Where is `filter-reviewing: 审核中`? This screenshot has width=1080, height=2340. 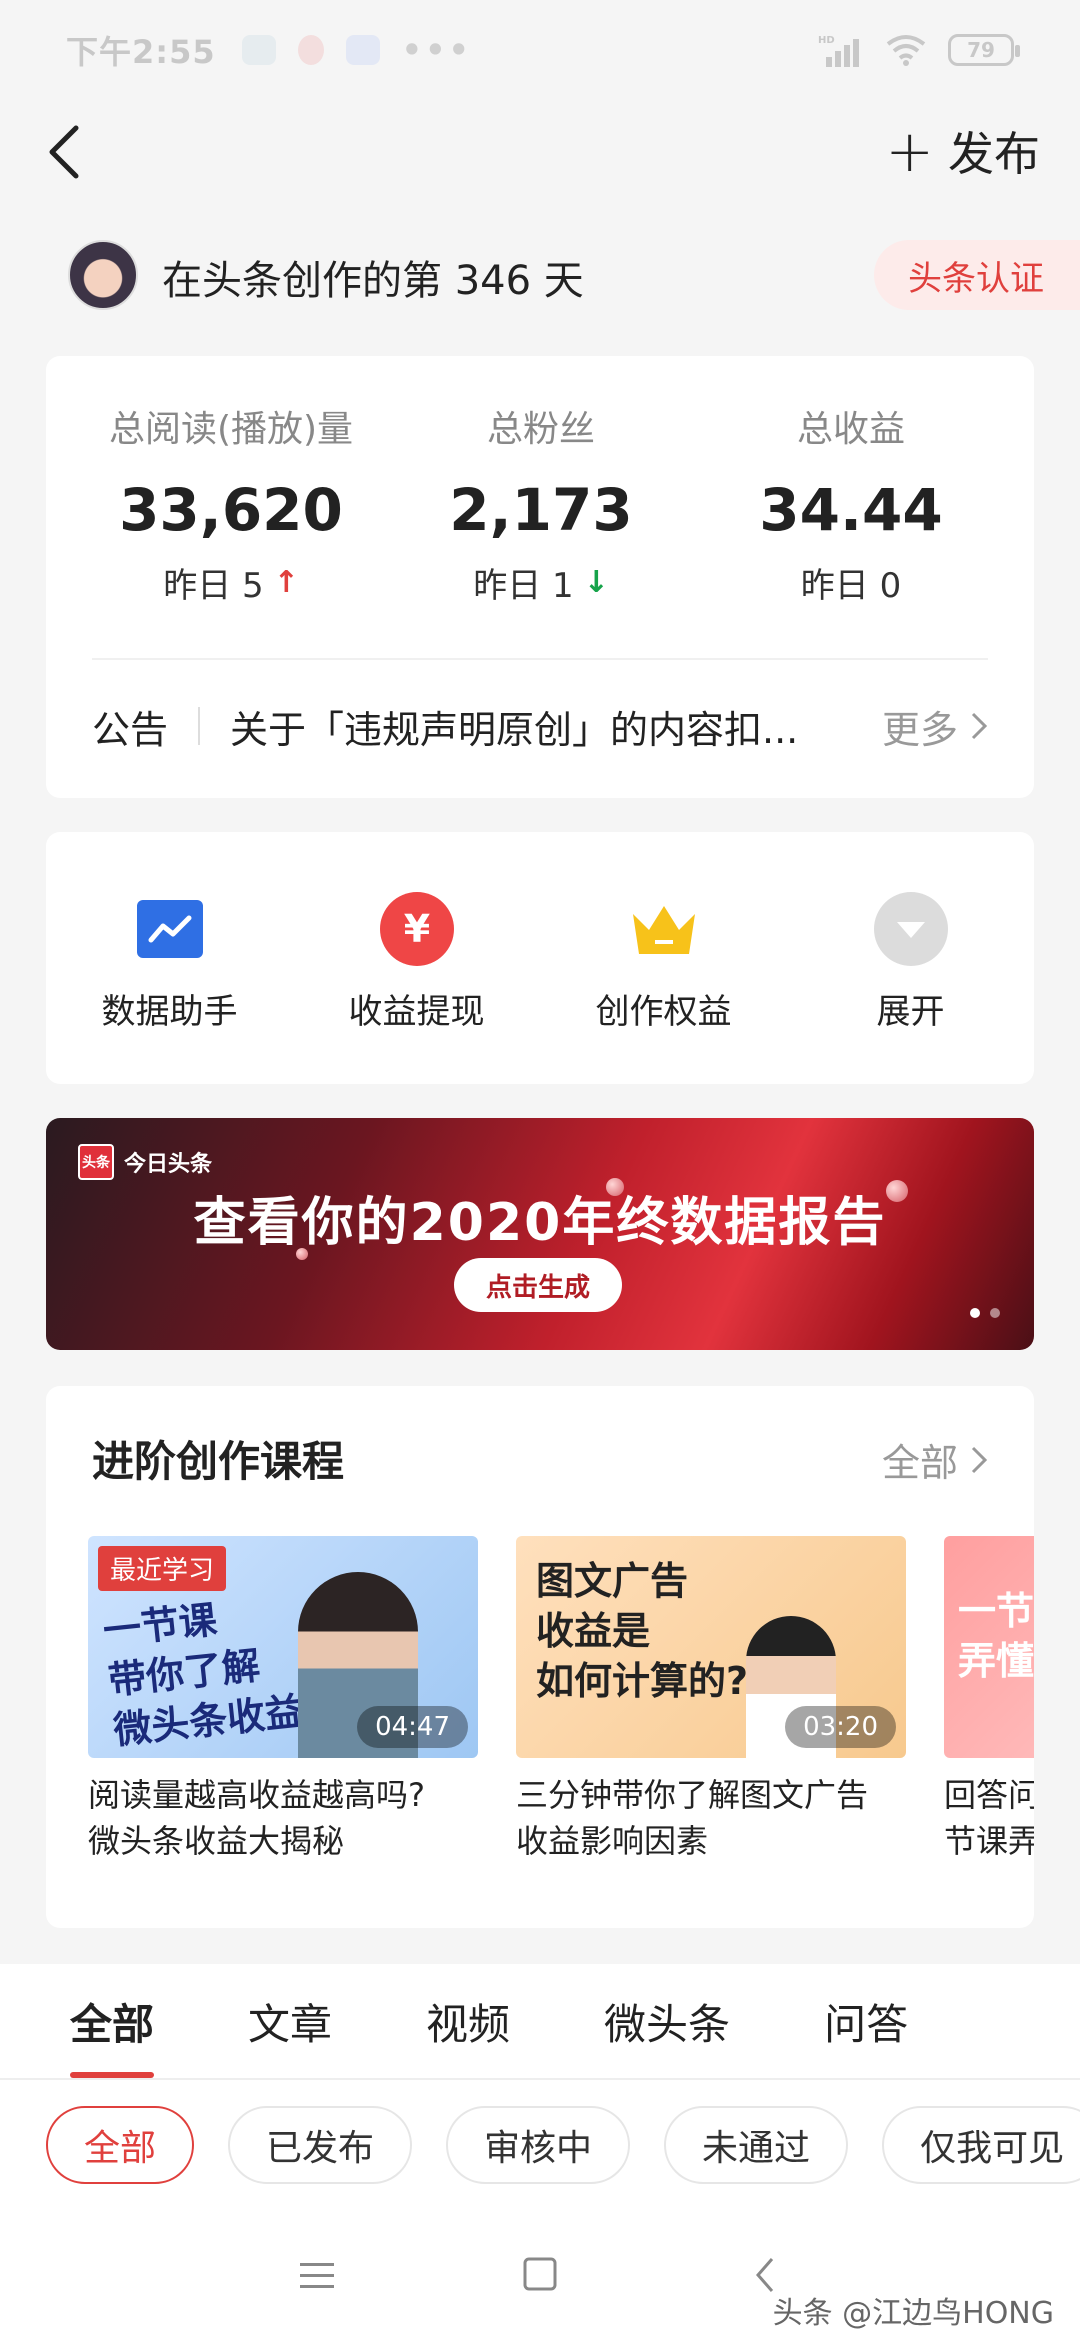 filter-reviewing: 审核中 is located at coordinates (538, 2145).